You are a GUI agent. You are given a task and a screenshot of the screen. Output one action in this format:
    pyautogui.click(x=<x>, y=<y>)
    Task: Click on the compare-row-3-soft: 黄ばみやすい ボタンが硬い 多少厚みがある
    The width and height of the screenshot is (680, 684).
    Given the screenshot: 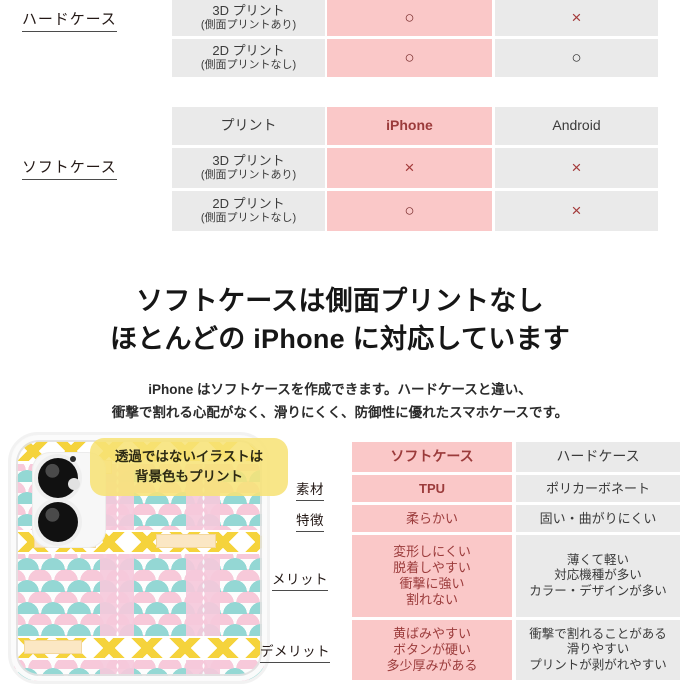 What is the action you would take?
    pyautogui.click(x=432, y=650)
    